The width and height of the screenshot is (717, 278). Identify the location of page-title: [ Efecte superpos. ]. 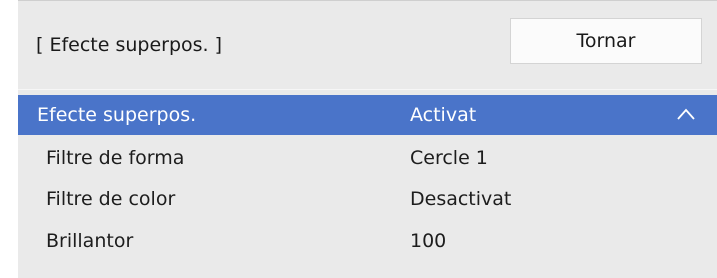
(129, 45).